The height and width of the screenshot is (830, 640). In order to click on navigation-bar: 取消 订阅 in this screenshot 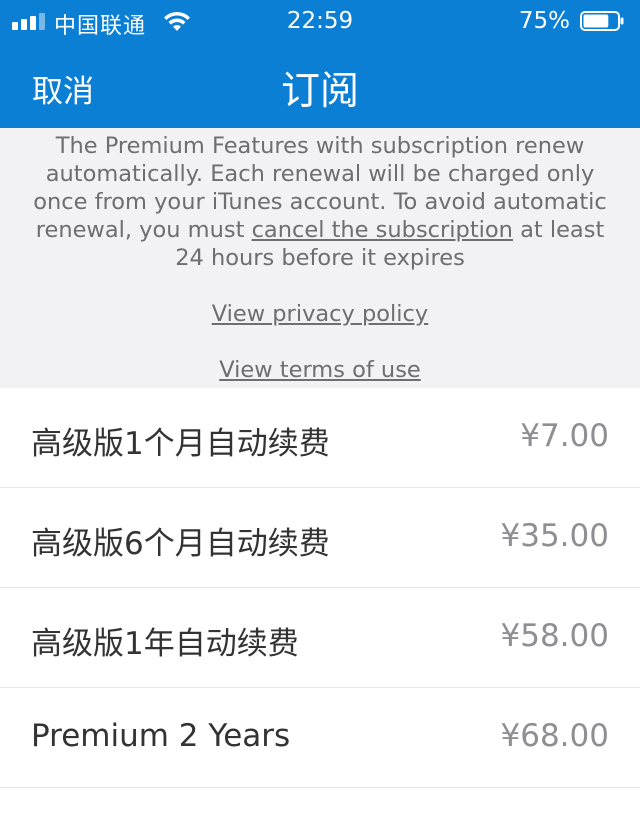, I will do `click(320, 84)`.